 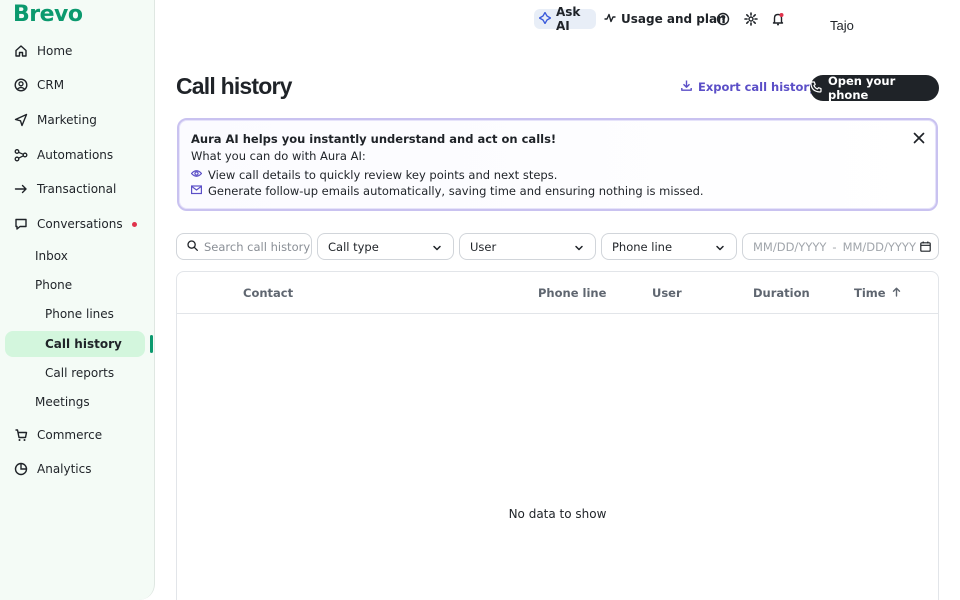 I want to click on activity-icon, so click(x=610, y=19).